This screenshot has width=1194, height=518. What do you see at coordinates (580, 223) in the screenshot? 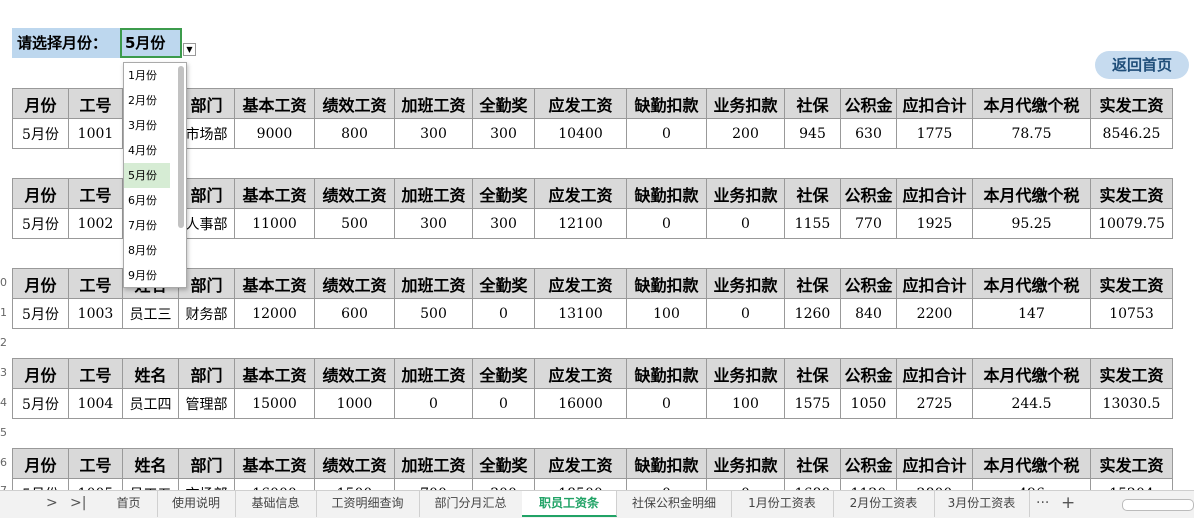
I see `value-cell: 12100` at bounding box center [580, 223].